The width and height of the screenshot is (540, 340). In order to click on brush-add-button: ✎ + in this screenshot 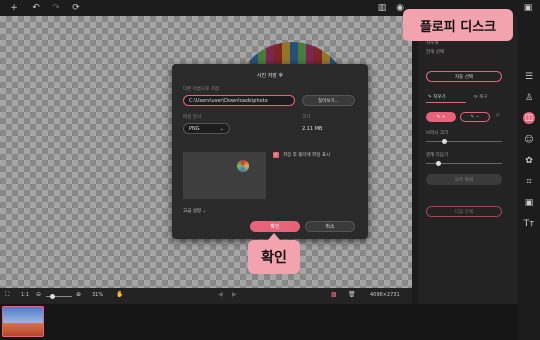, I will do `click(441, 117)`.